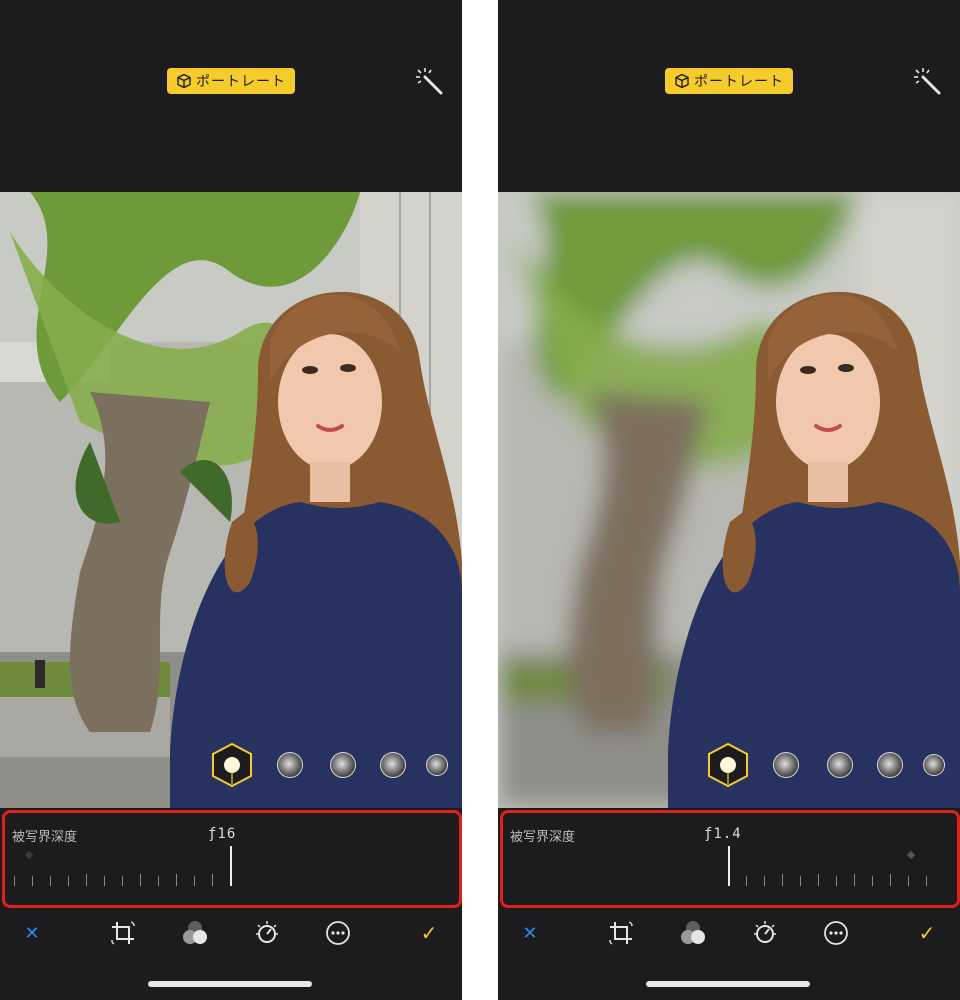  Describe the element at coordinates (222, 834) in the screenshot. I see `f-number-value: ƒ16` at that location.